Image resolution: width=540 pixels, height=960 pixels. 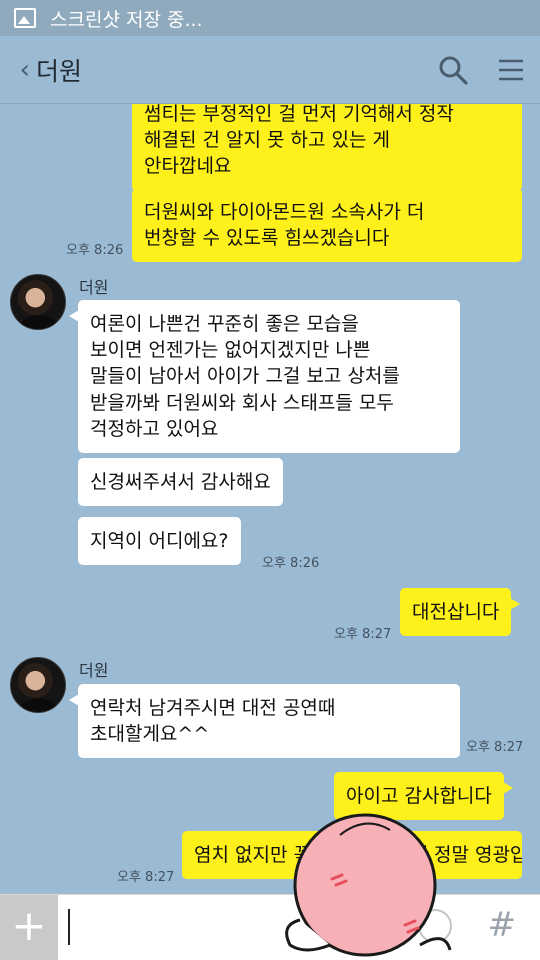 What do you see at coordinates (159, 541) in the screenshot?
I see `message-bubble: 지역이 어디에요?` at bounding box center [159, 541].